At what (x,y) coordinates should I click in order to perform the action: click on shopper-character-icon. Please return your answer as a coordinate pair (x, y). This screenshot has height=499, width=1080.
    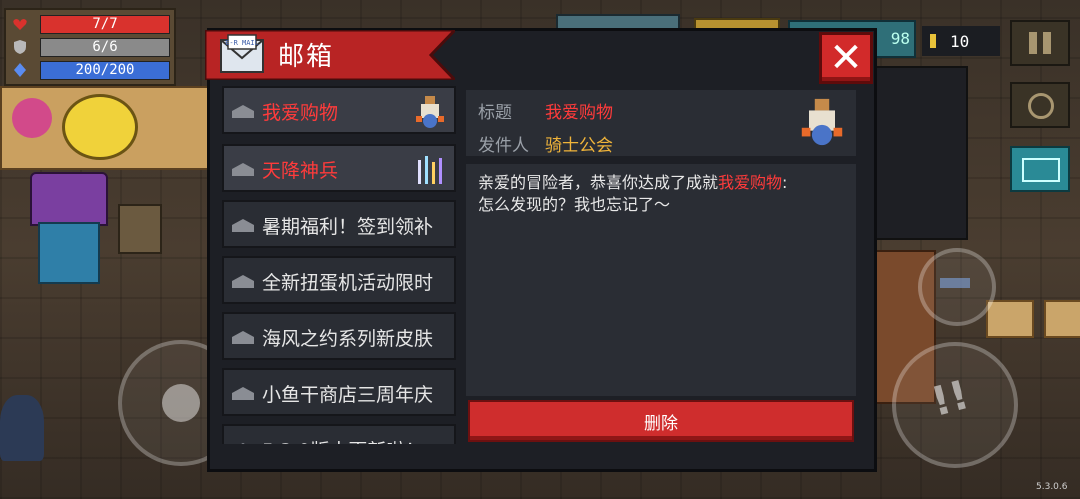
    Looking at the image, I should click on (822, 122).